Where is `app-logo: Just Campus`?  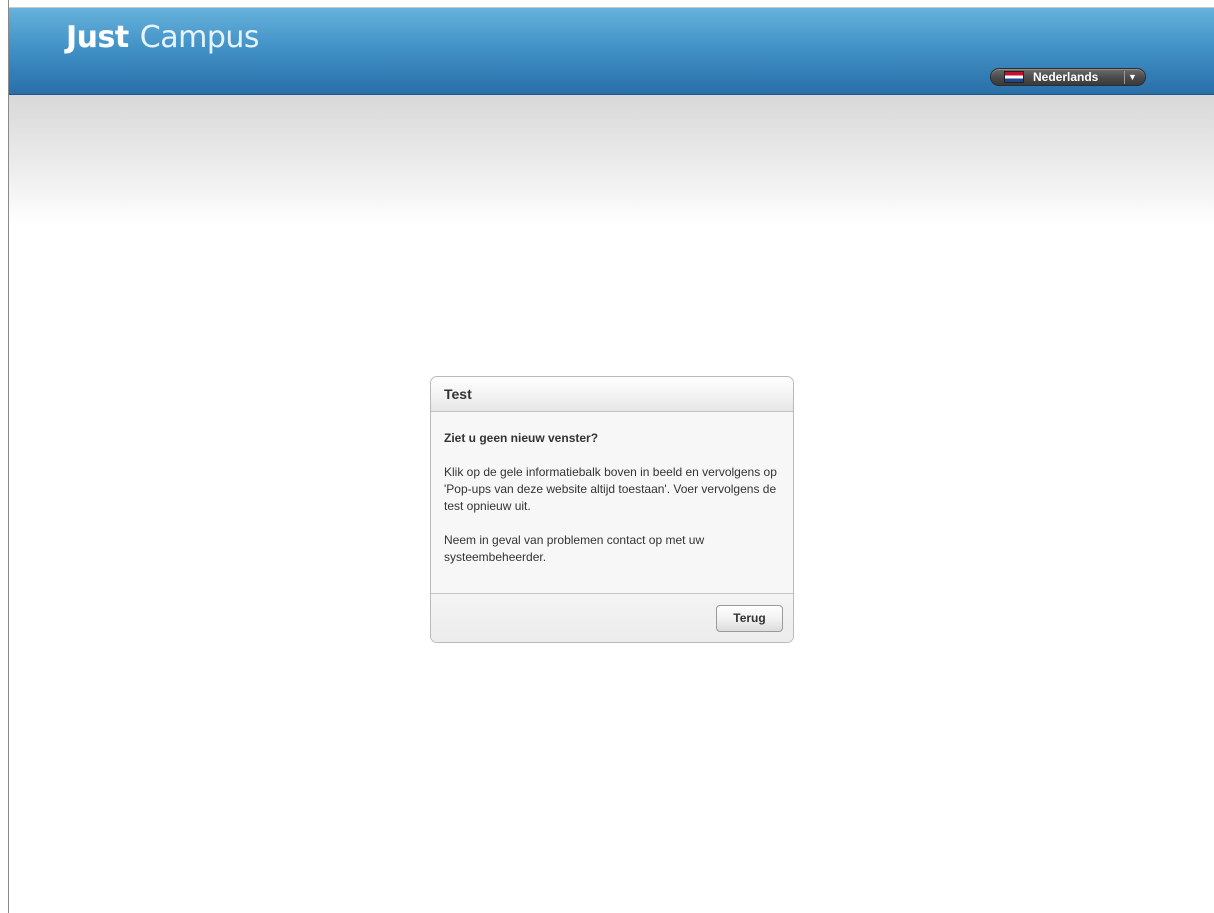
app-logo: Just Campus is located at coordinates (163, 38).